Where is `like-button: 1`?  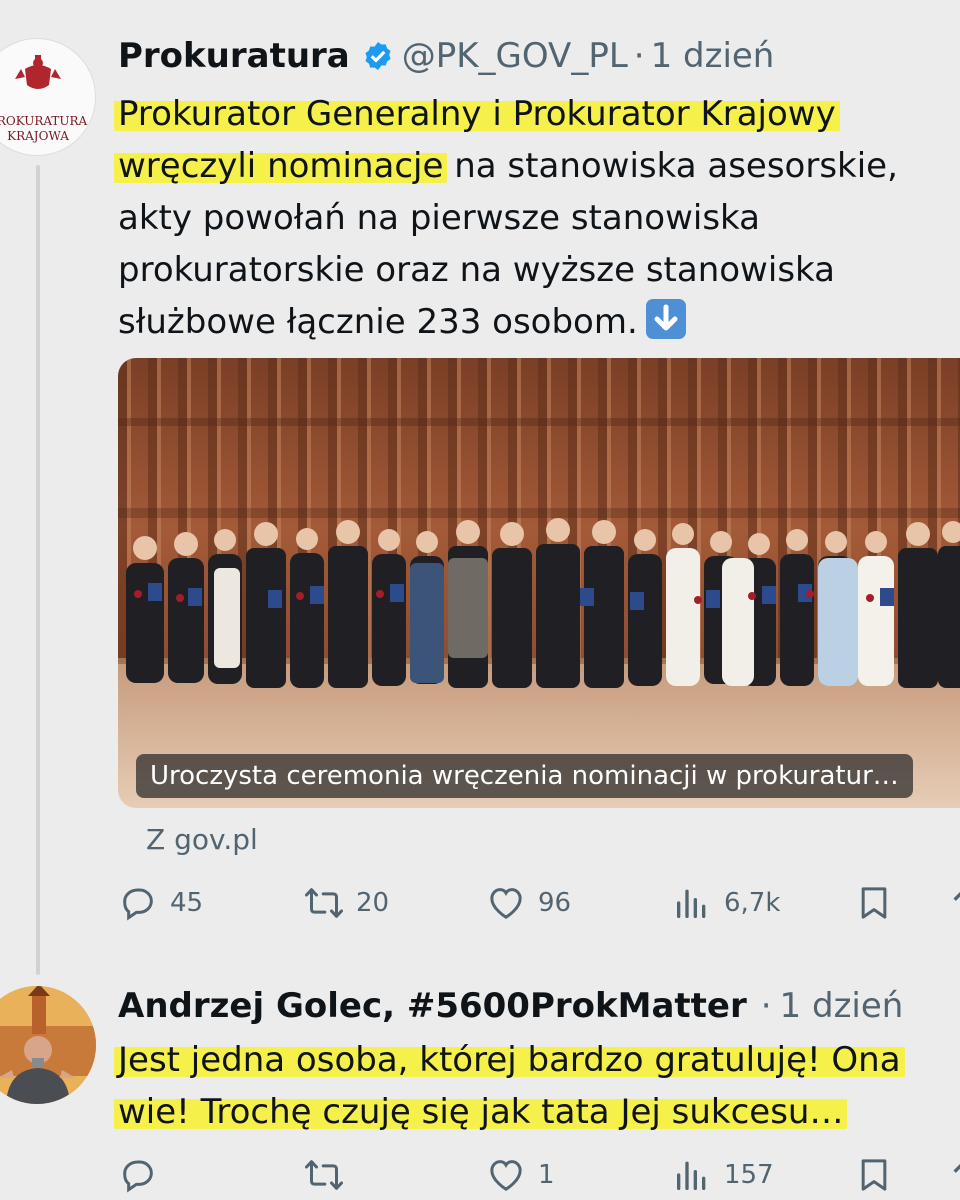
like-button: 1 is located at coordinates (520, 1175).